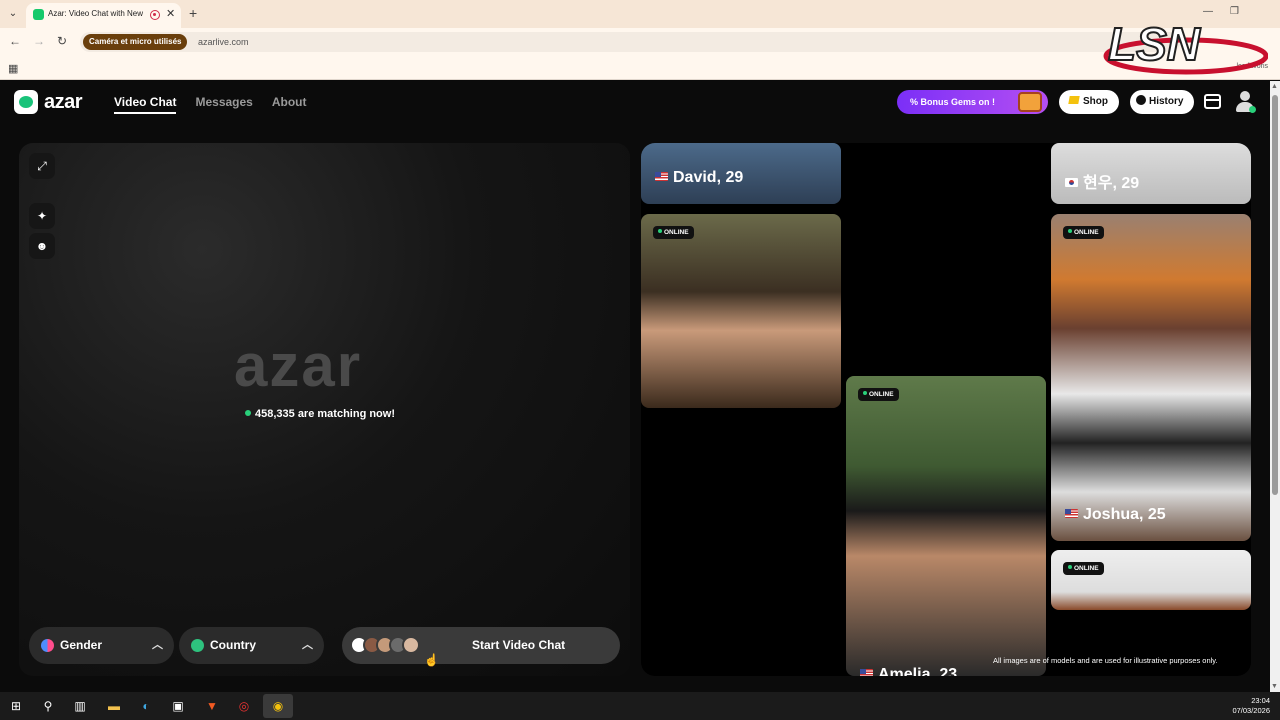  What do you see at coordinates (146, 706) in the screenshot?
I see `edge-icon: ◐` at bounding box center [146, 706].